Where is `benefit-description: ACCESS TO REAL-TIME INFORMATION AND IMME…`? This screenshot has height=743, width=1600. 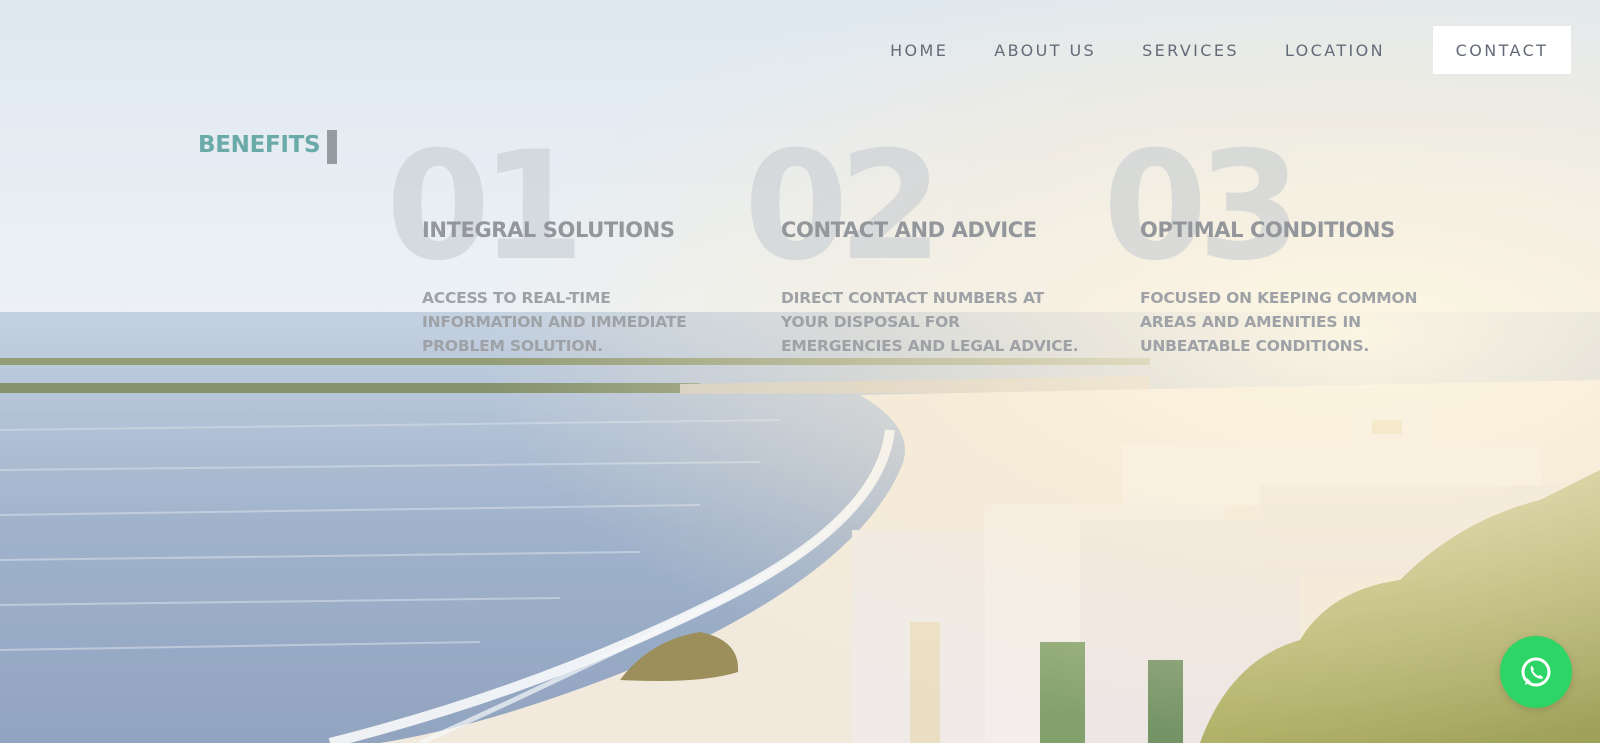 benefit-description: ACCESS TO REAL-TIME INFORMATION AND IMME… is located at coordinates (554, 322).